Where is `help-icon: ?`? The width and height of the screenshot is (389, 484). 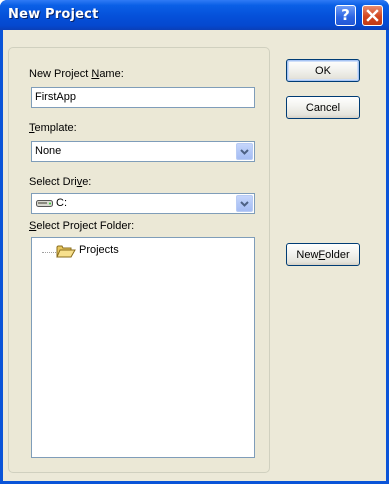 help-icon: ? is located at coordinates (345, 15).